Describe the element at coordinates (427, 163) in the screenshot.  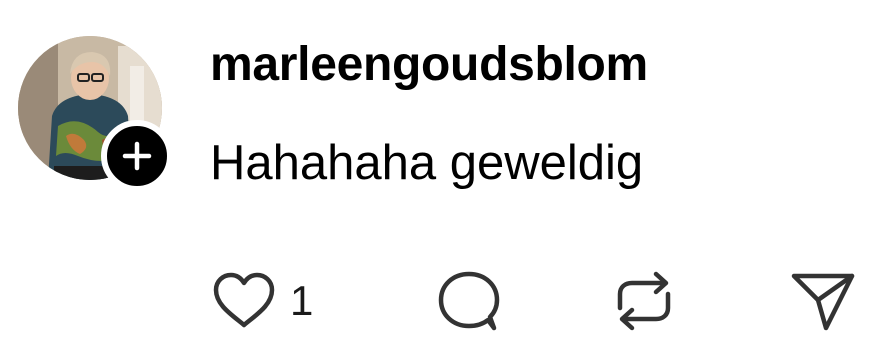
I see `comment-text: Hahahaha geweldig` at that location.